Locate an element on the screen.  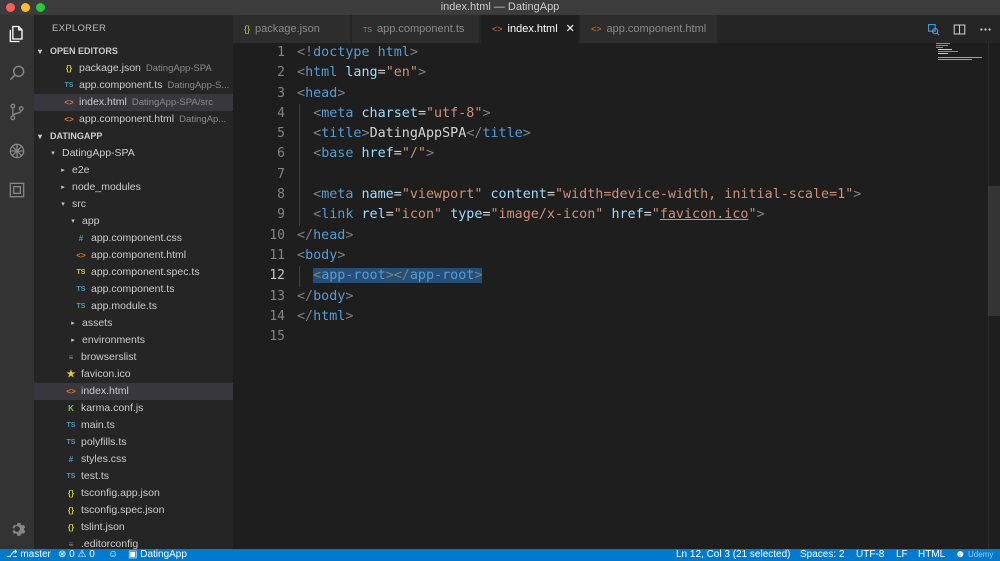
tree-file: {} tsconfig.app.json is located at coordinates (133, 493).